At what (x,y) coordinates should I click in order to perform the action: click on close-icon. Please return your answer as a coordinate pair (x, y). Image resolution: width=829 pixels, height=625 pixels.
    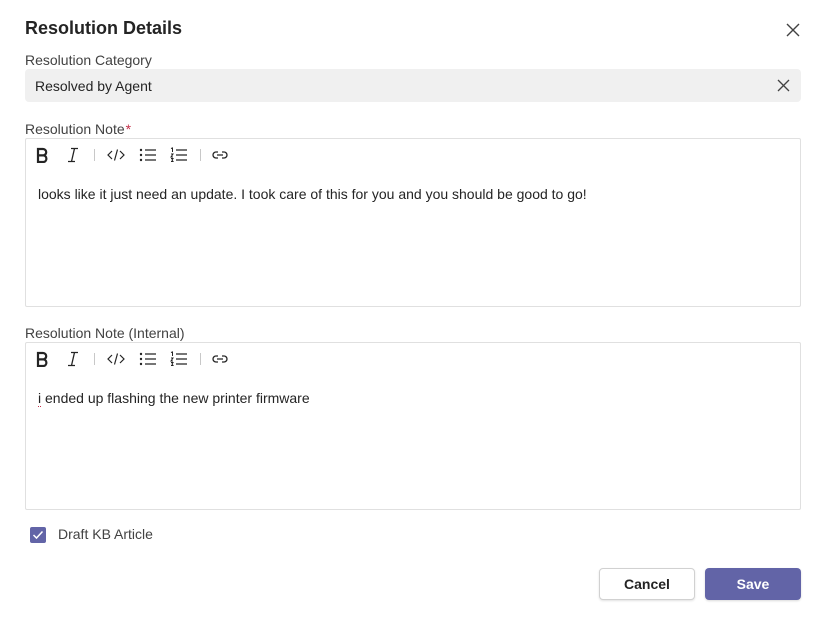
    Looking at the image, I should click on (793, 30).